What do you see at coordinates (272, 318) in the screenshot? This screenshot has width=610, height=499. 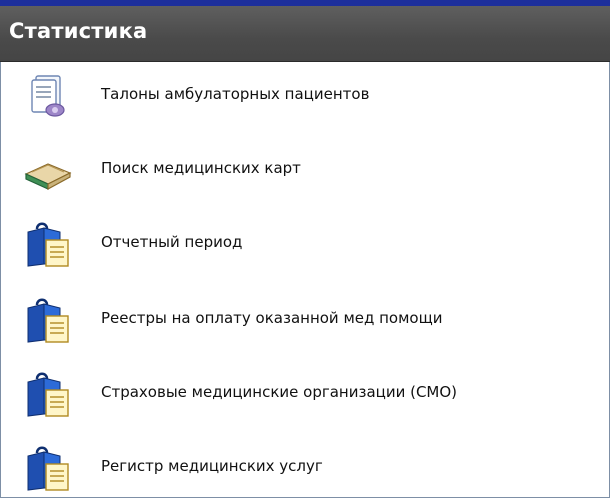 I see `menu-item-label: Реестры на оплату оказанной мед помощи` at bounding box center [272, 318].